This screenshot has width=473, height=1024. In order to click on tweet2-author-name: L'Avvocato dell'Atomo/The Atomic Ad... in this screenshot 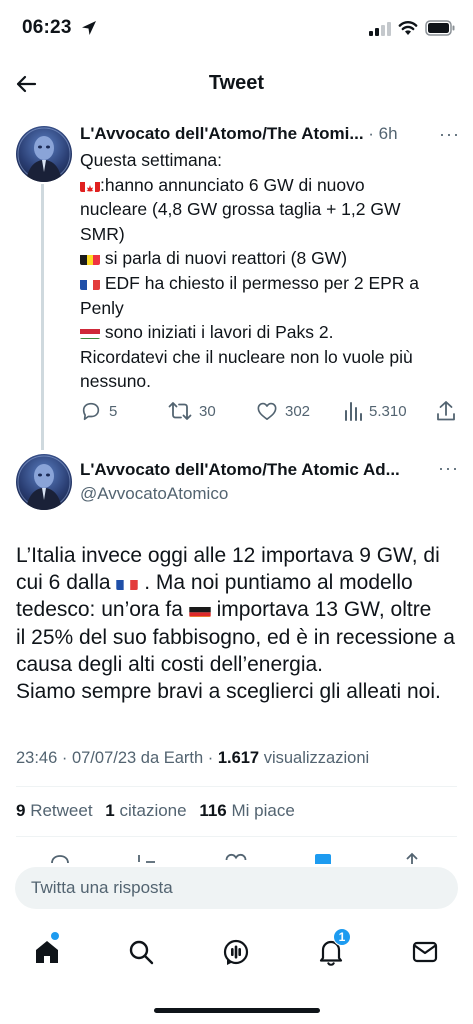, I will do `click(260, 470)`.